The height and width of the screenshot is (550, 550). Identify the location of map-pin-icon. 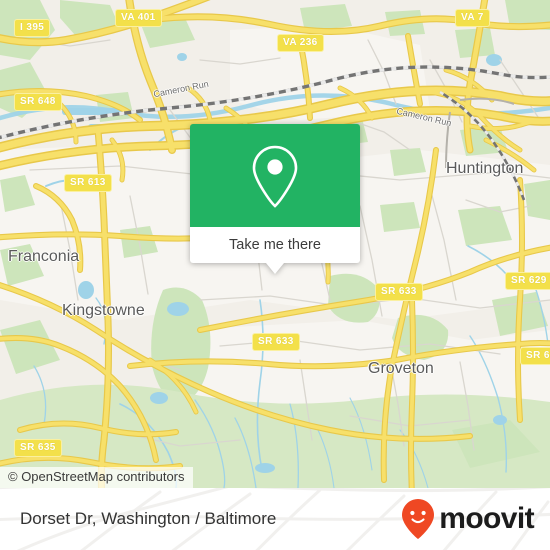
(275, 176).